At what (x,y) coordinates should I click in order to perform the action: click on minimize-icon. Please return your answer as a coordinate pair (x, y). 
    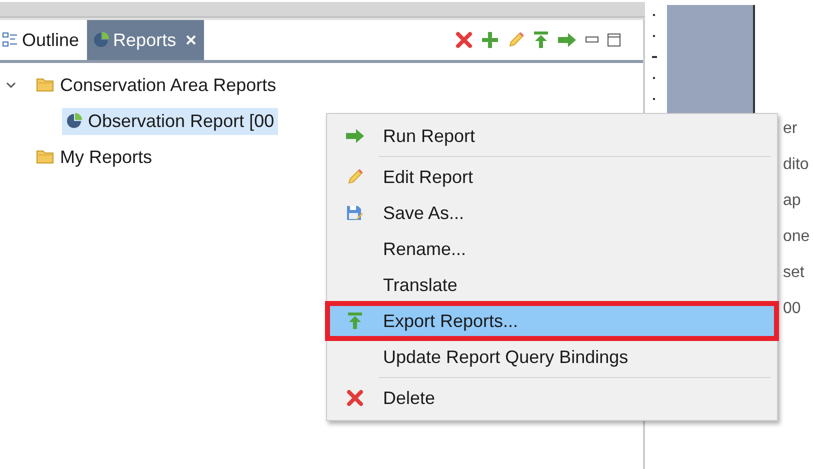
    Looking at the image, I should click on (592, 40).